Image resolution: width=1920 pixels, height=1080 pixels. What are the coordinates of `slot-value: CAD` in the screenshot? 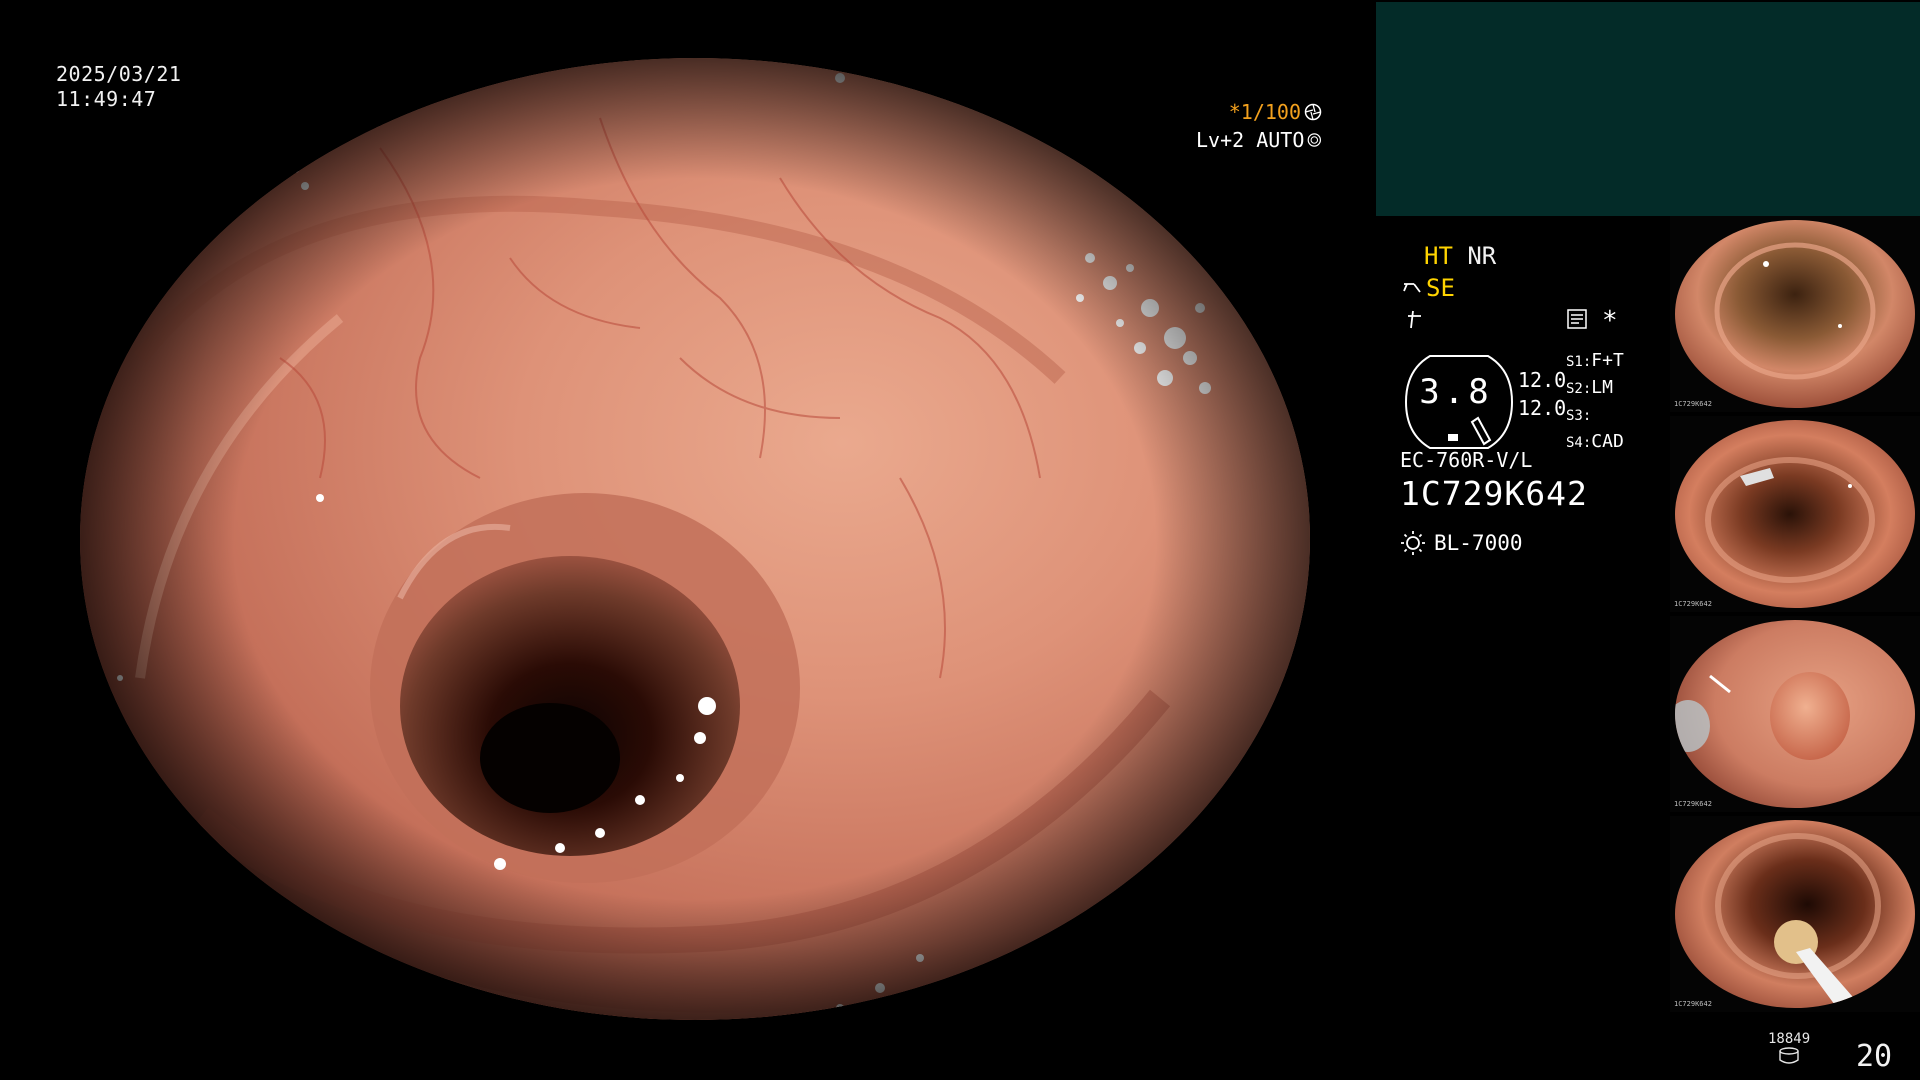 It's located at (1607, 441).